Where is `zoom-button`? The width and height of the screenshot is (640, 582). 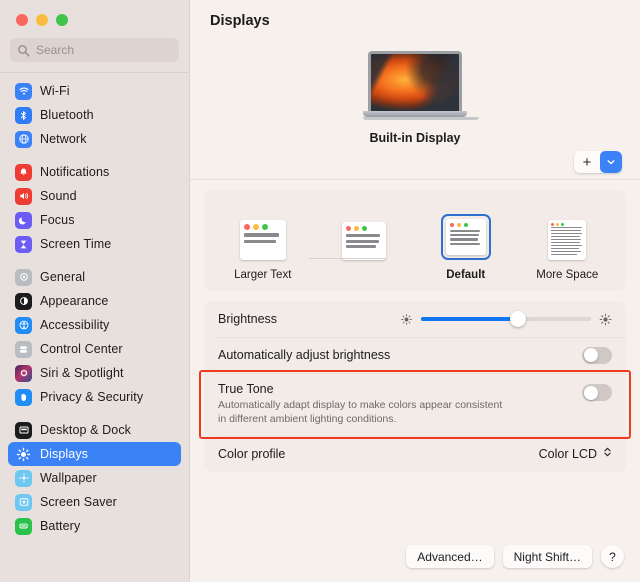
zoom-button is located at coordinates (62, 20).